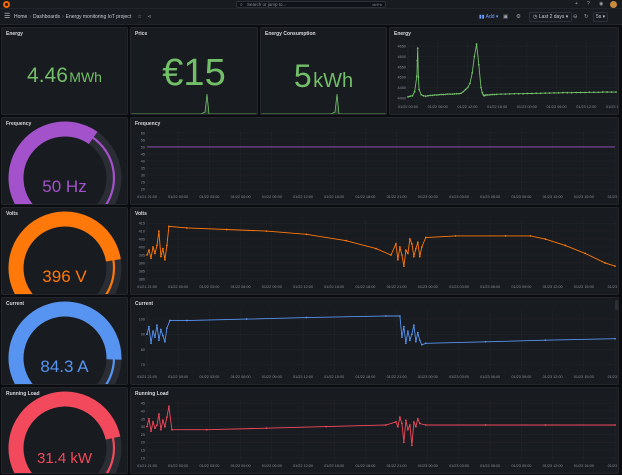 The height and width of the screenshot is (475, 622). I want to click on add-button: ▮▮ Add ▾, so click(488, 17).